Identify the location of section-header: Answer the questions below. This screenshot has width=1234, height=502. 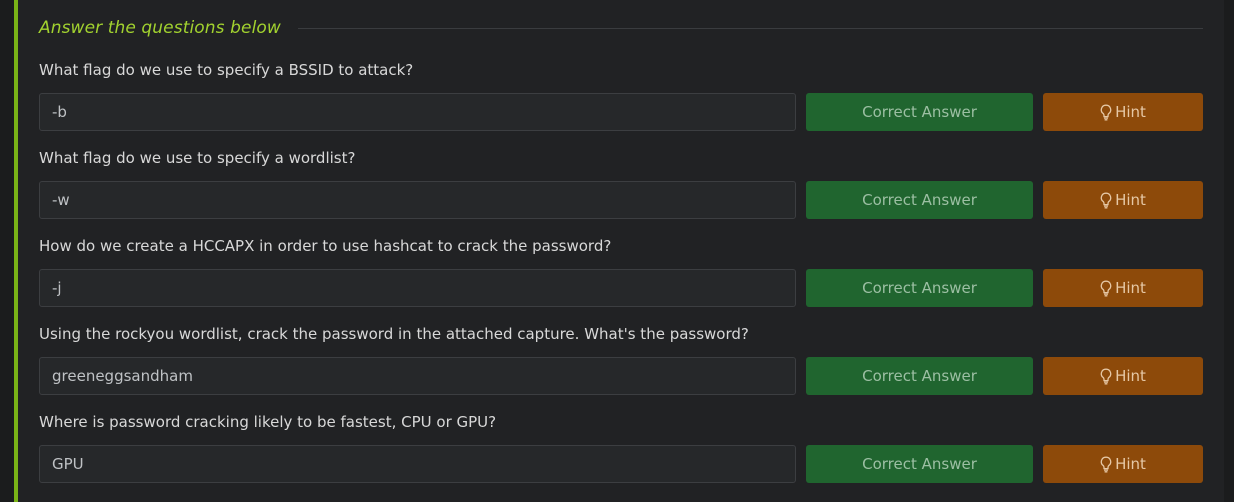
(621, 28).